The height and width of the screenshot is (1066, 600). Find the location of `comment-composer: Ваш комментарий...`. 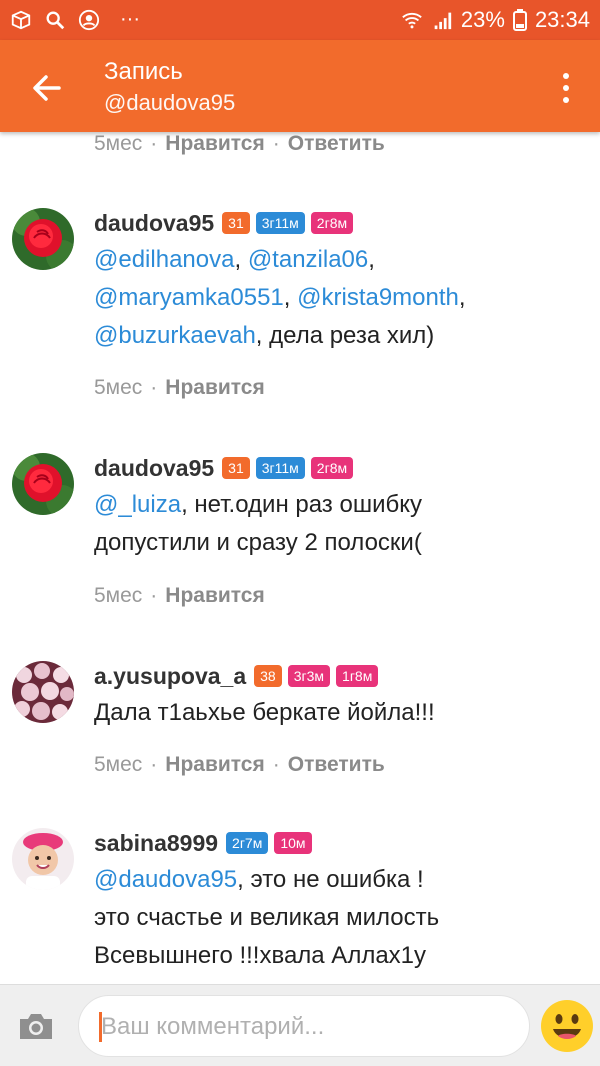

comment-composer: Ваш комментарий... is located at coordinates (300, 1025).